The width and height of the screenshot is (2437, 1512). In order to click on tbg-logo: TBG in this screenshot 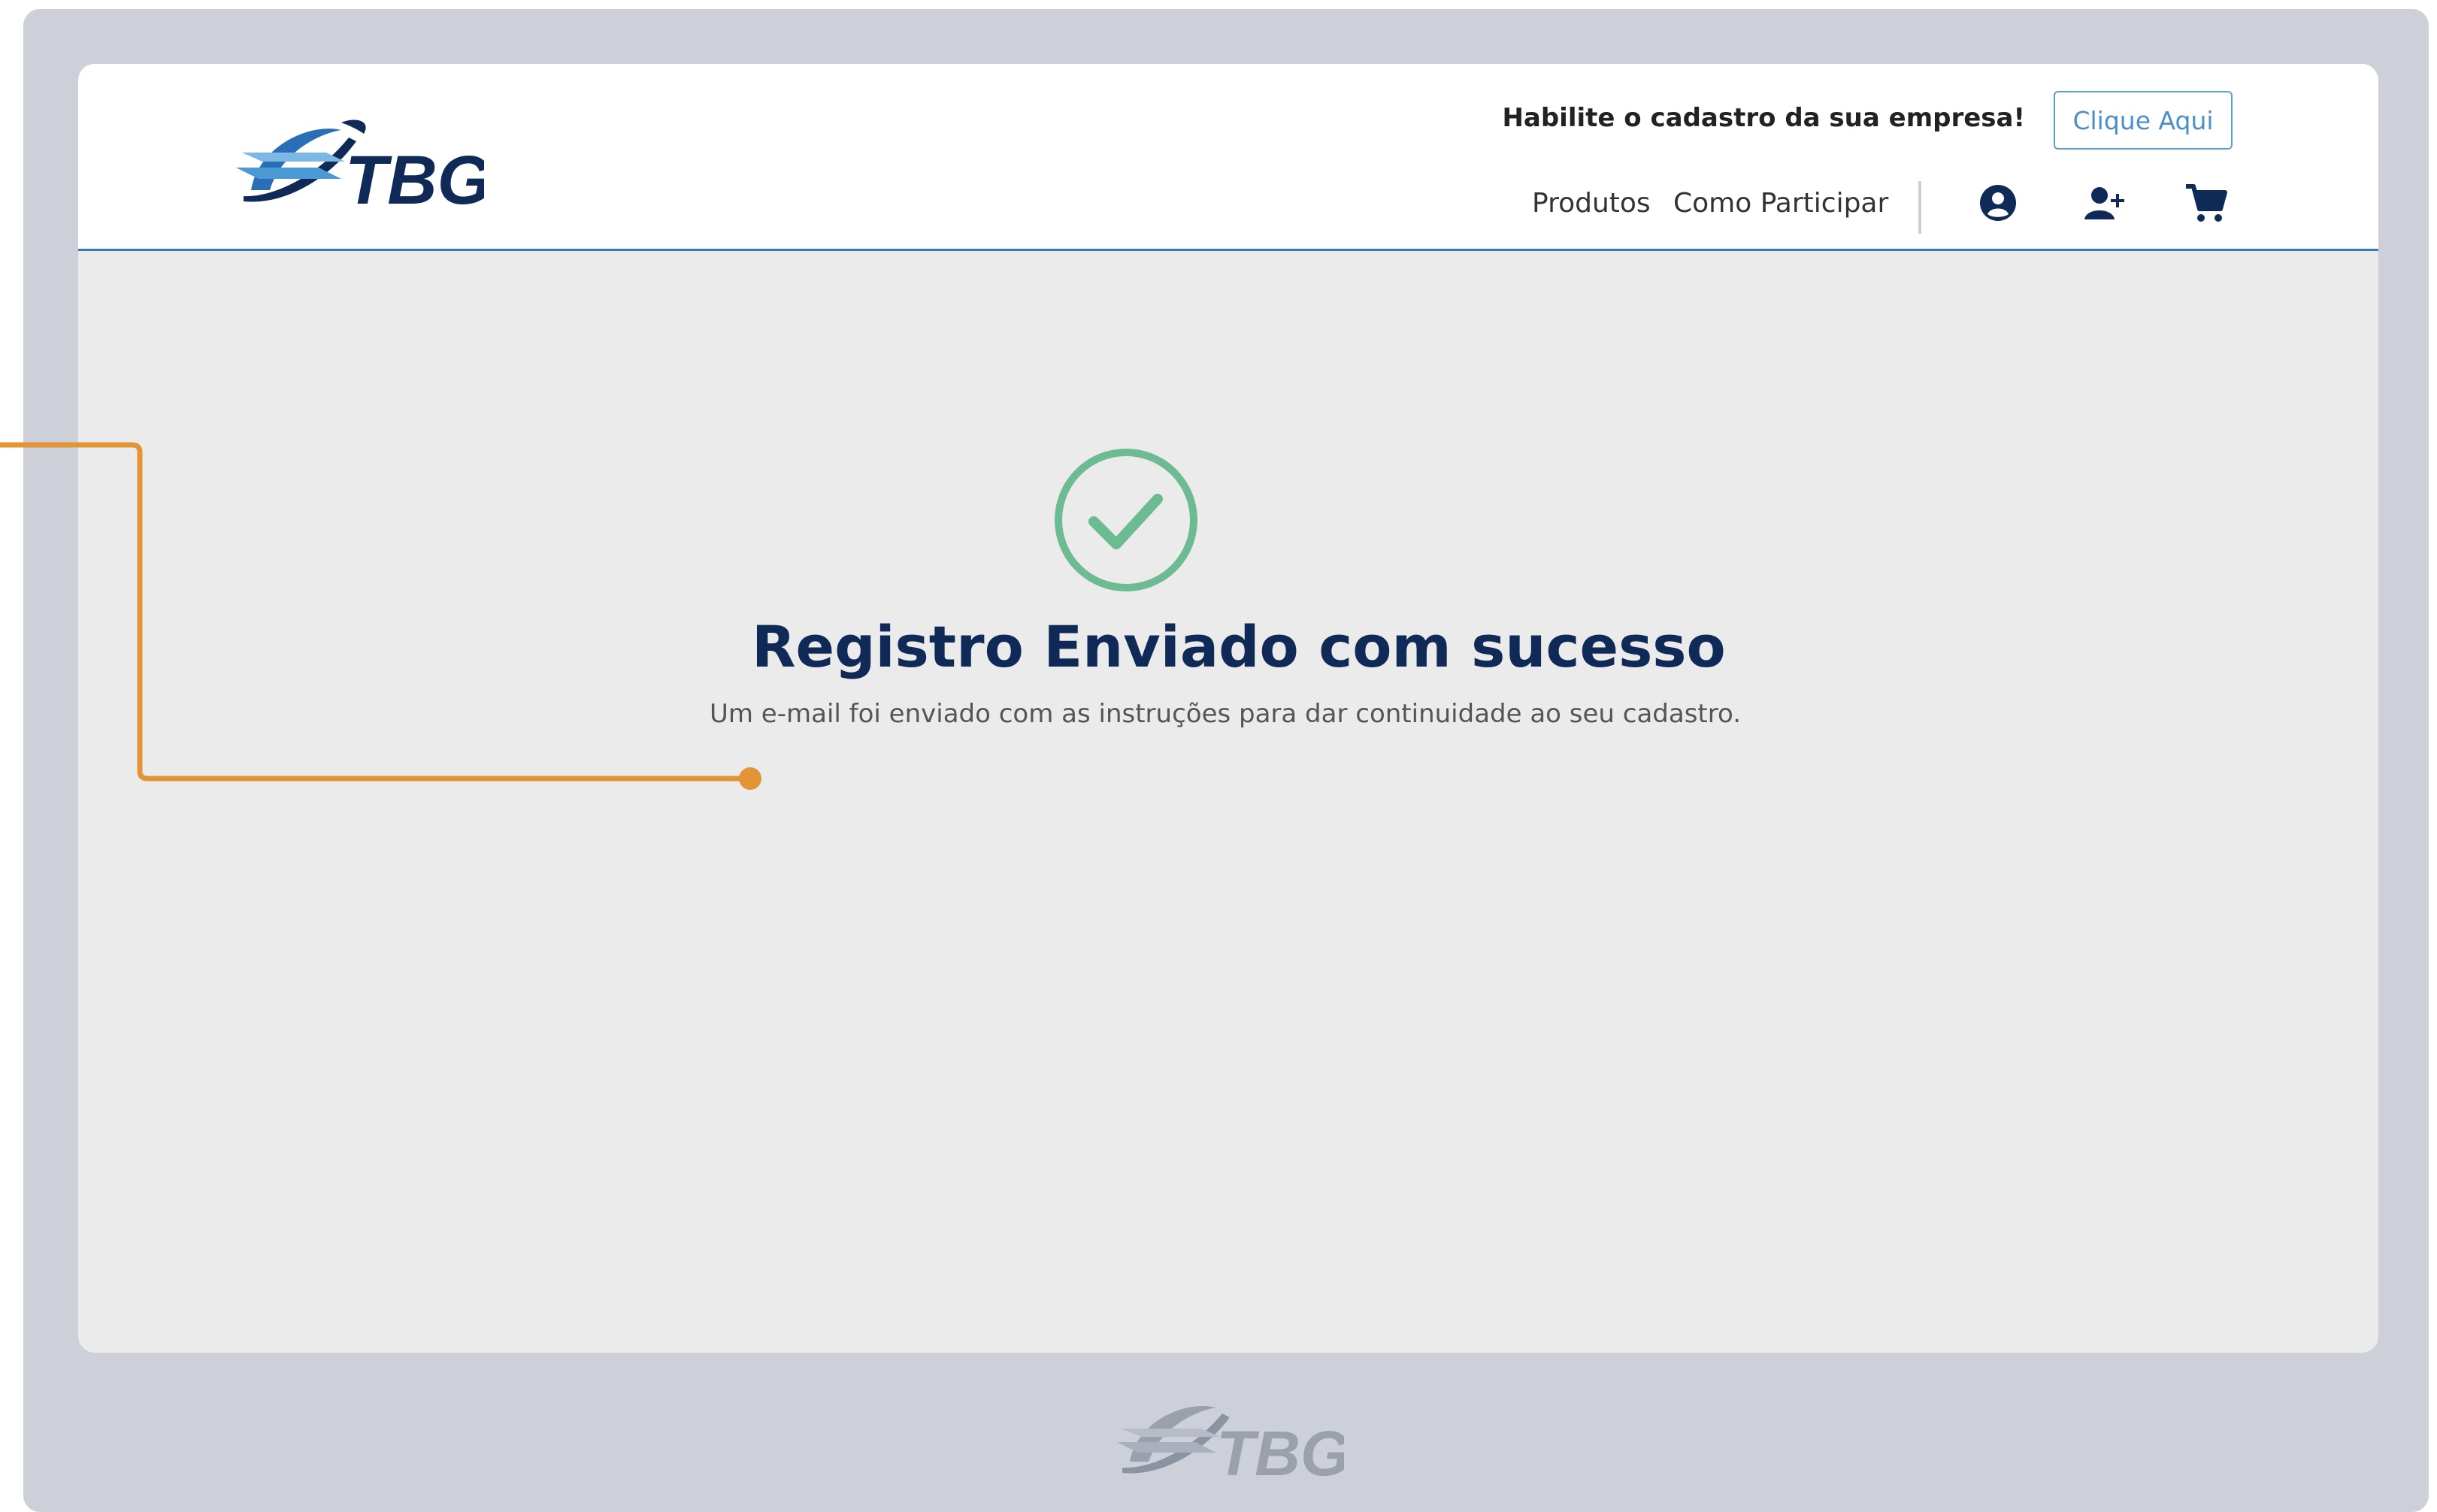, I will do `click(356, 160)`.